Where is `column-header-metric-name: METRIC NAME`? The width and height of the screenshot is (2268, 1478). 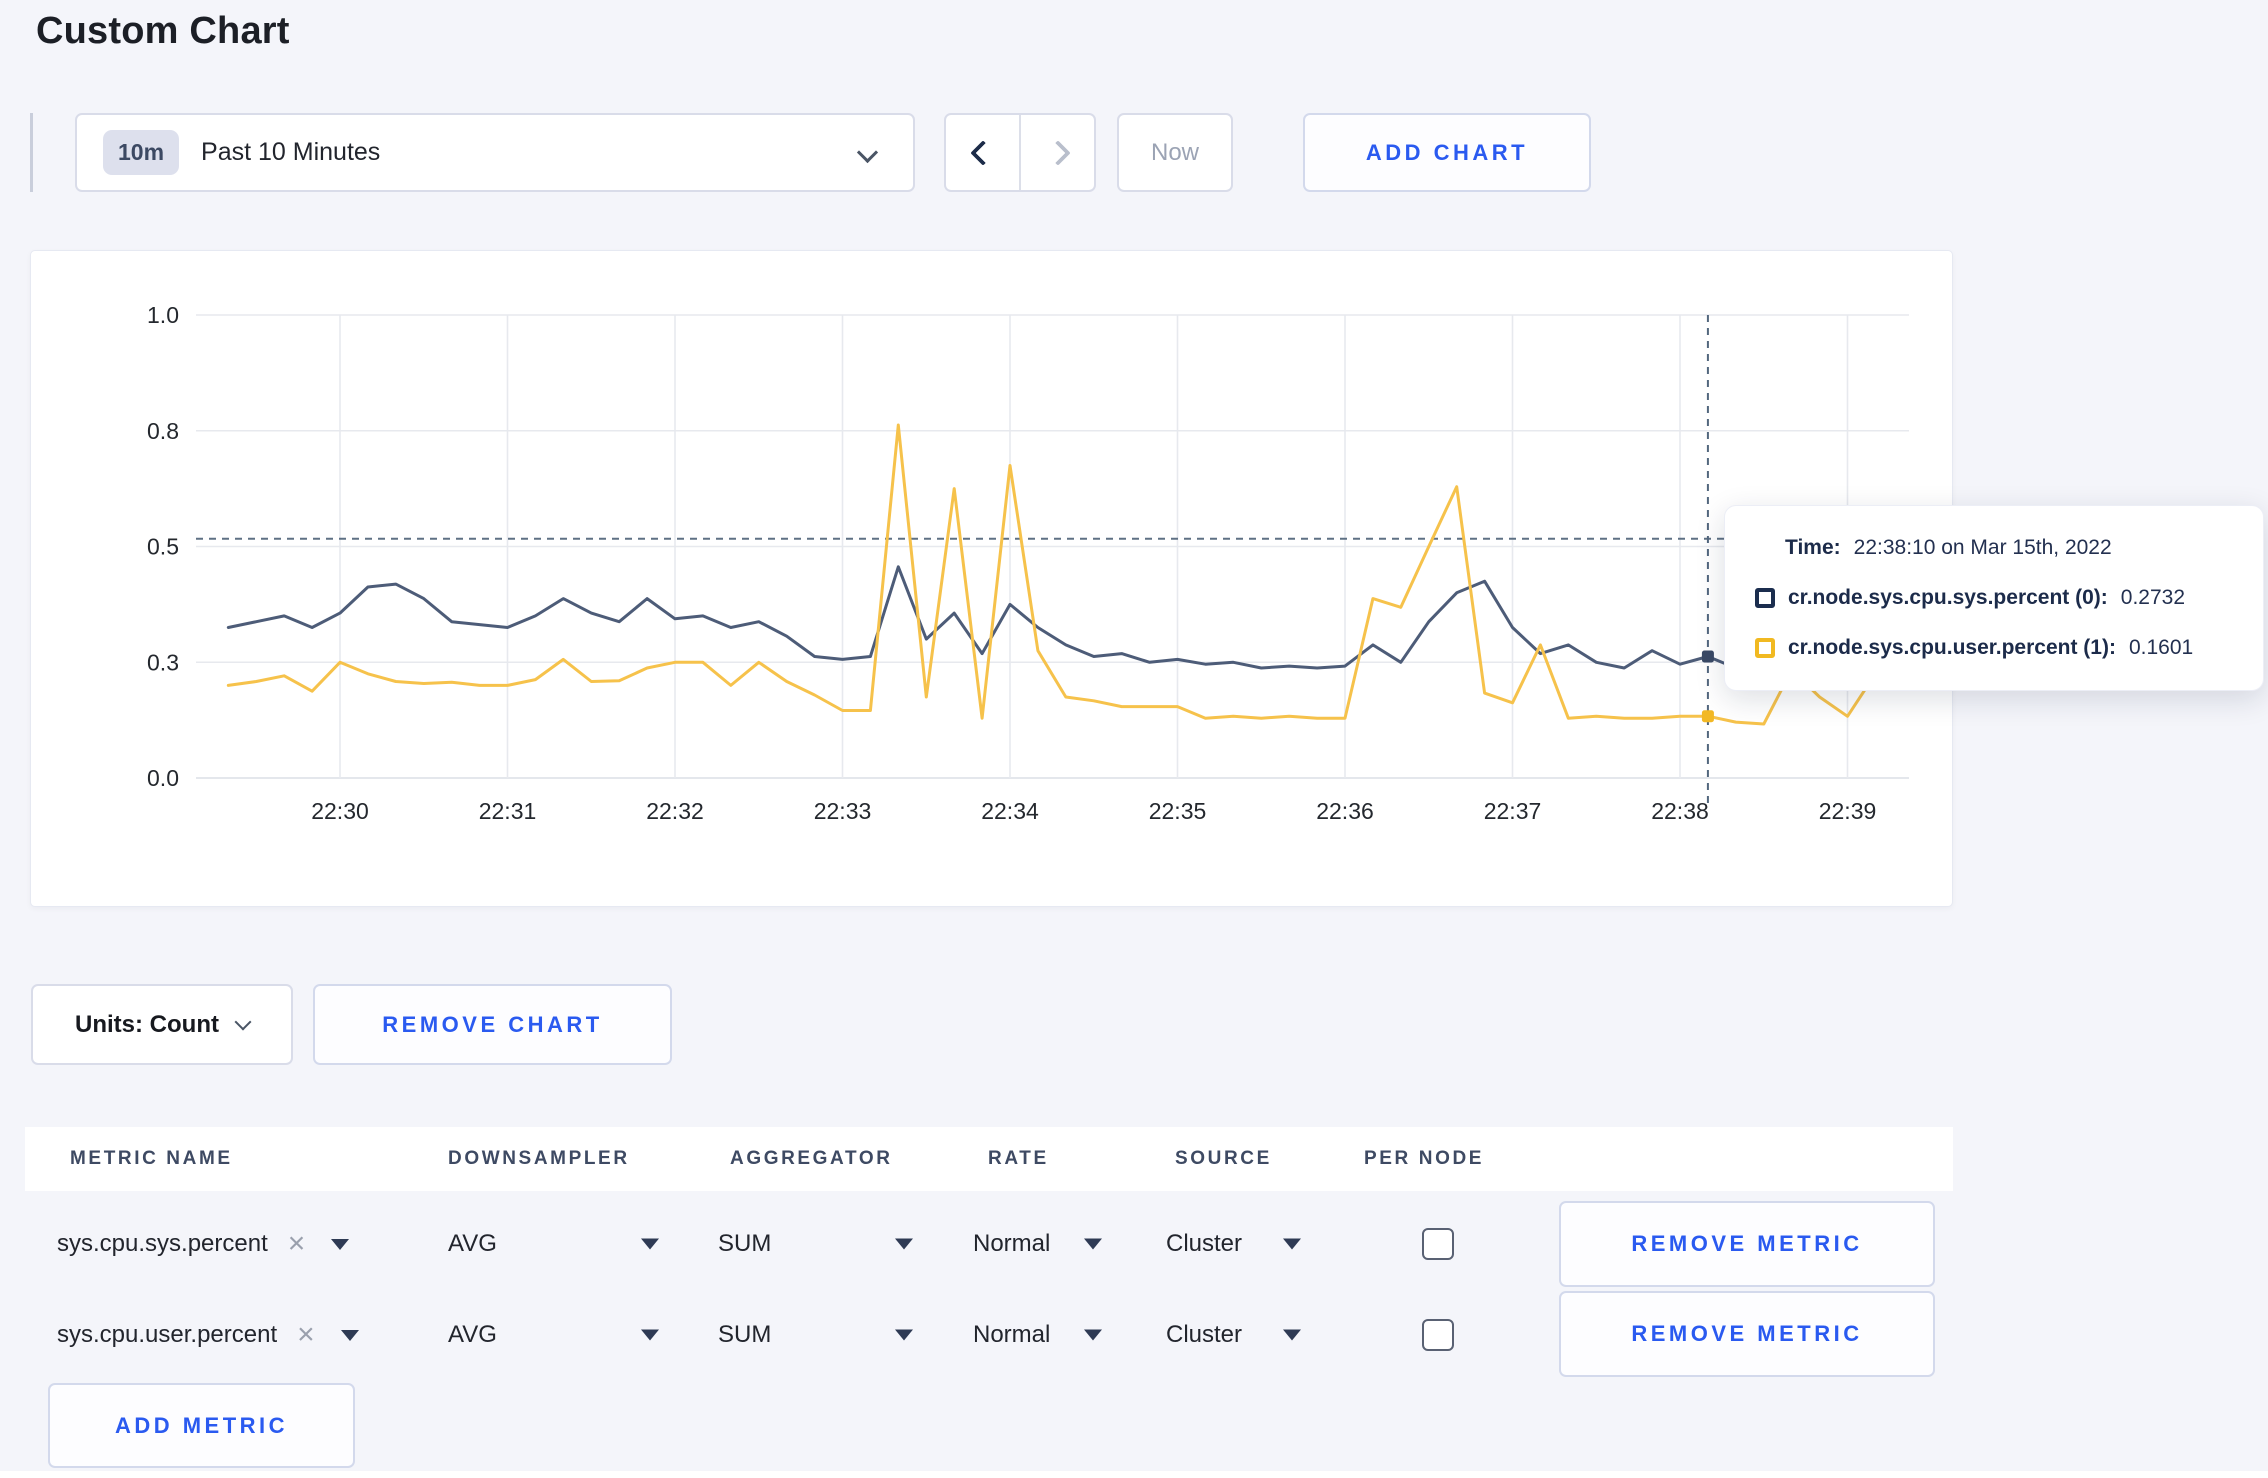
column-header-metric-name: METRIC NAME is located at coordinates (151, 1158).